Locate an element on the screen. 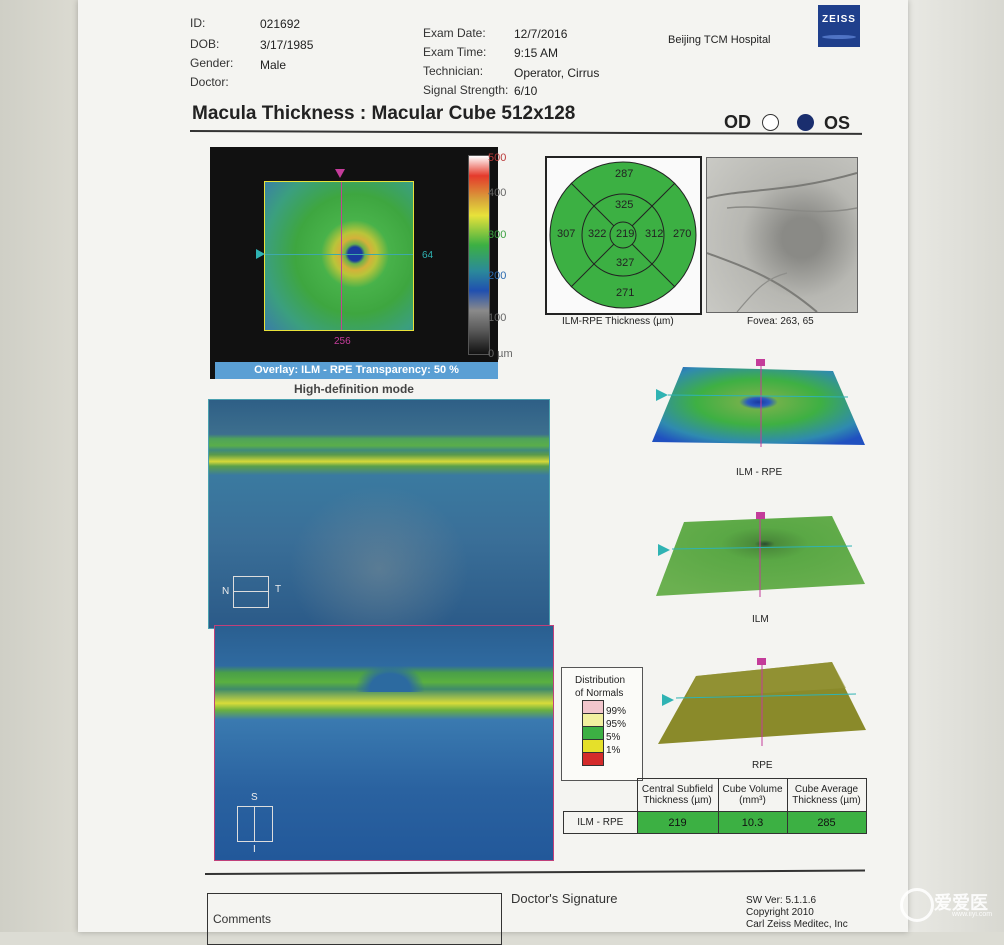 The width and height of the screenshot is (1004, 945). etdrs-outer-temporal: 307 is located at coordinates (566, 234).